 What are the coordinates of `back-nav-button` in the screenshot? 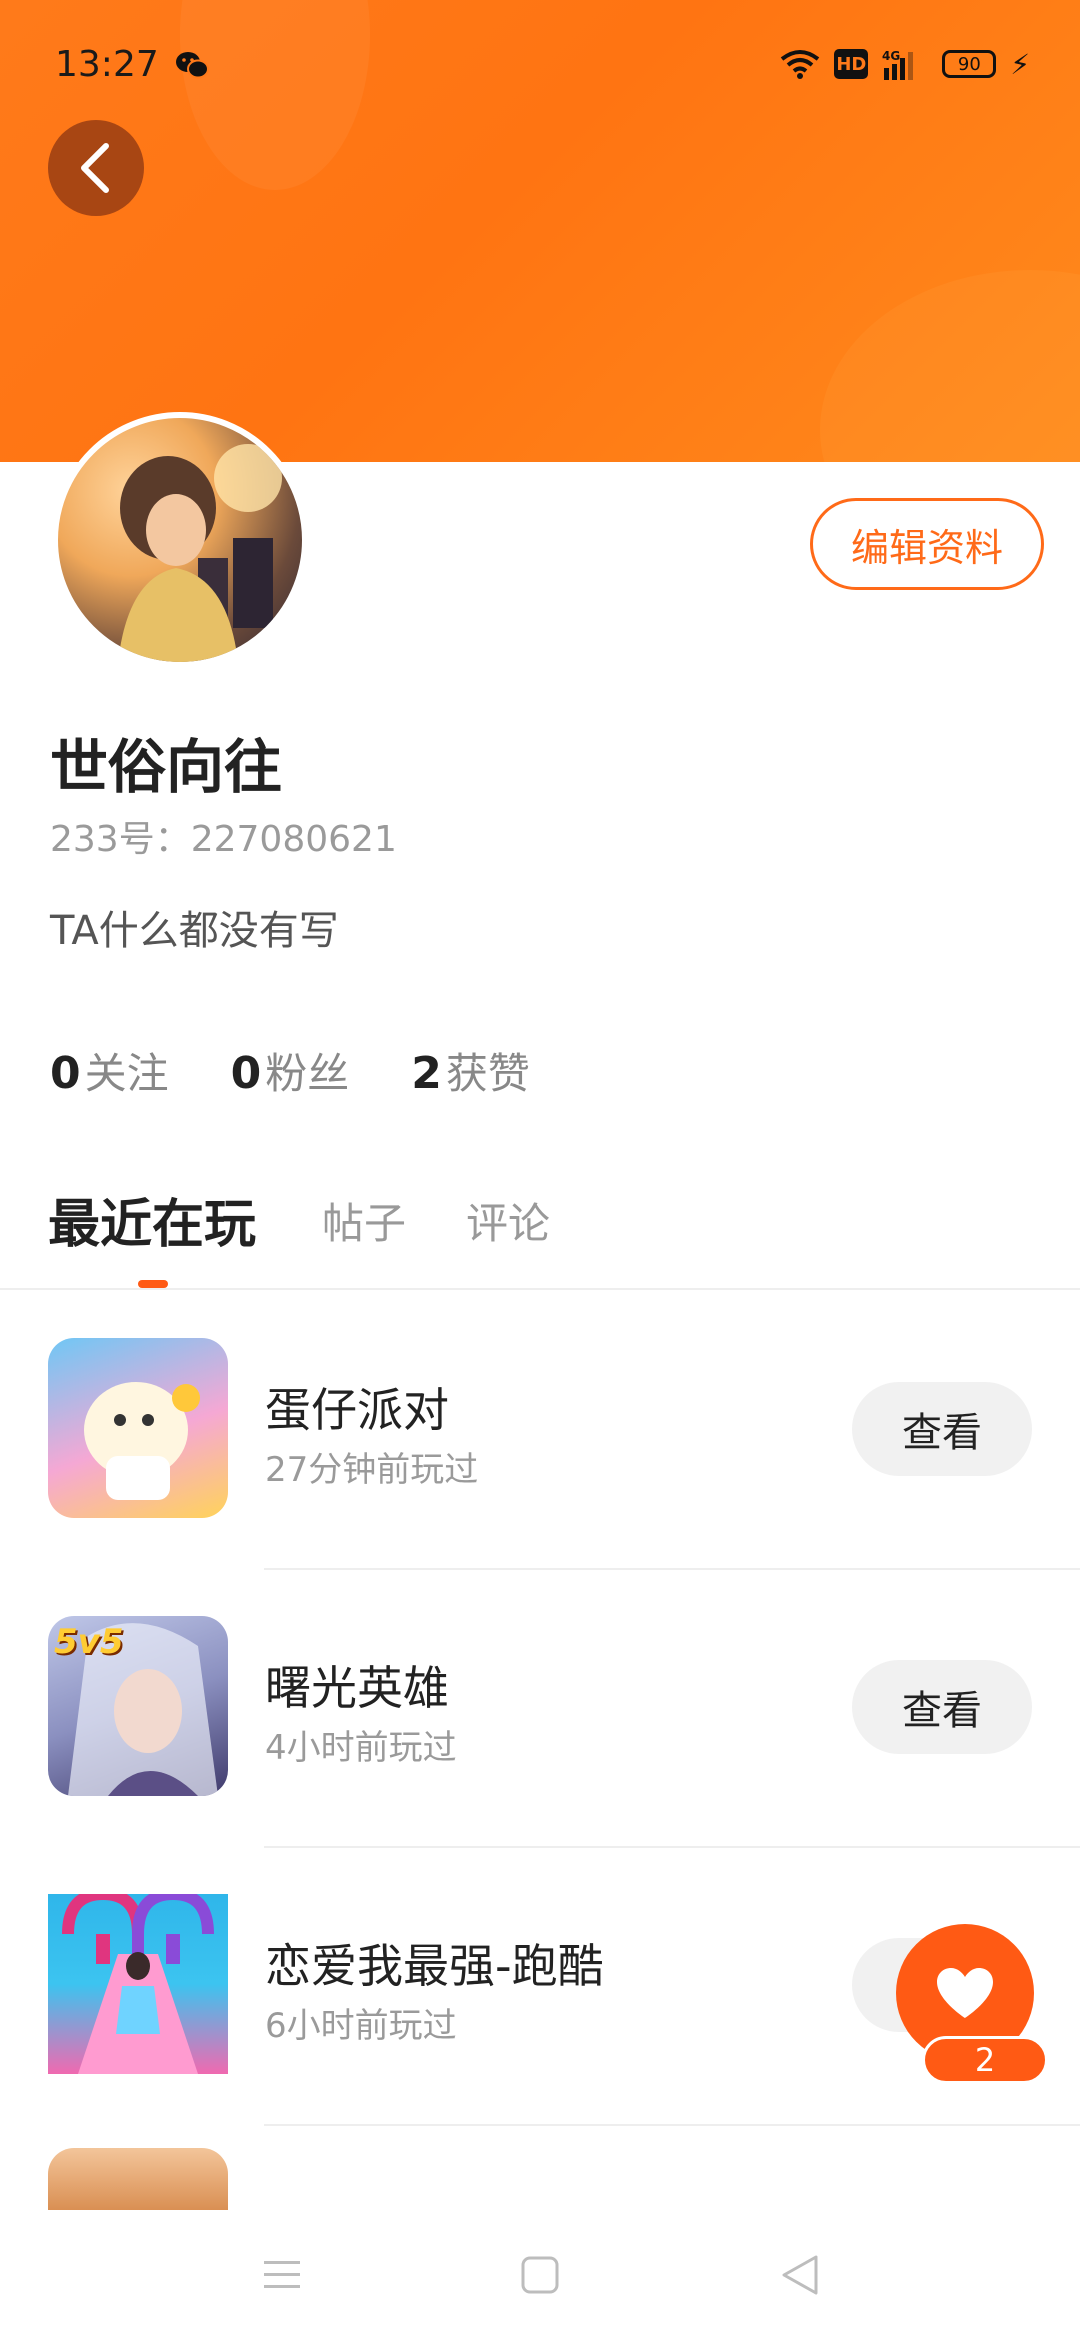 It's located at (800, 2275).